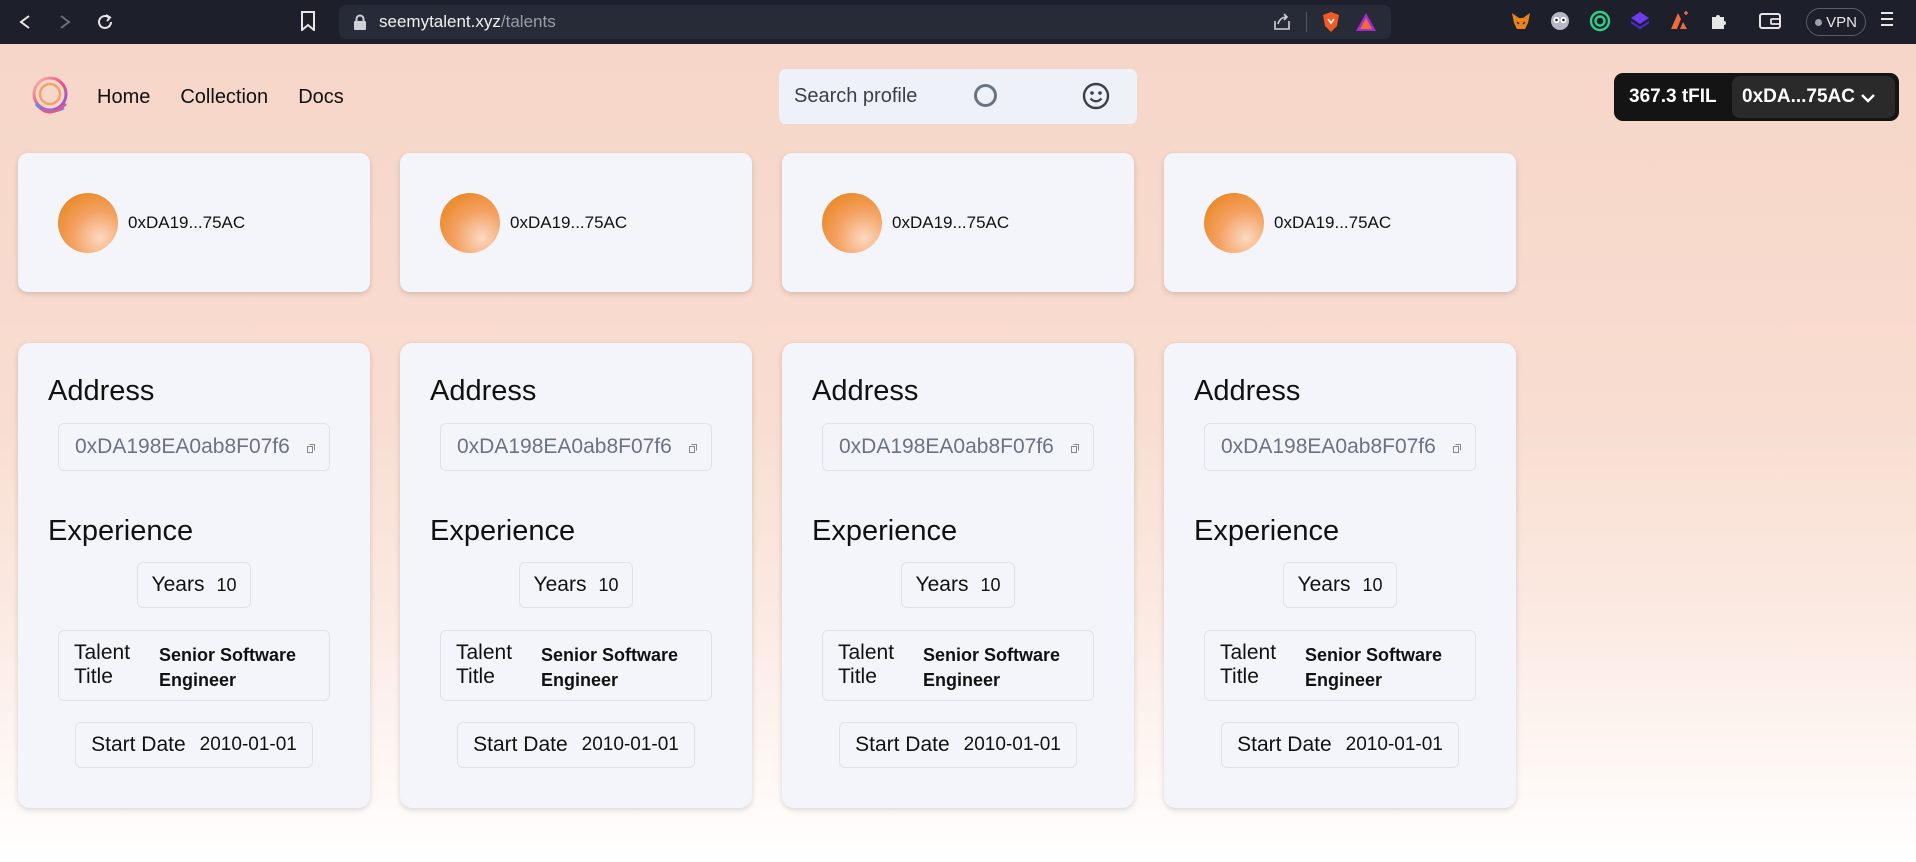 The width and height of the screenshot is (1916, 862). What do you see at coordinates (958, 96) in the screenshot?
I see `search-profile-input: Search profile` at bounding box center [958, 96].